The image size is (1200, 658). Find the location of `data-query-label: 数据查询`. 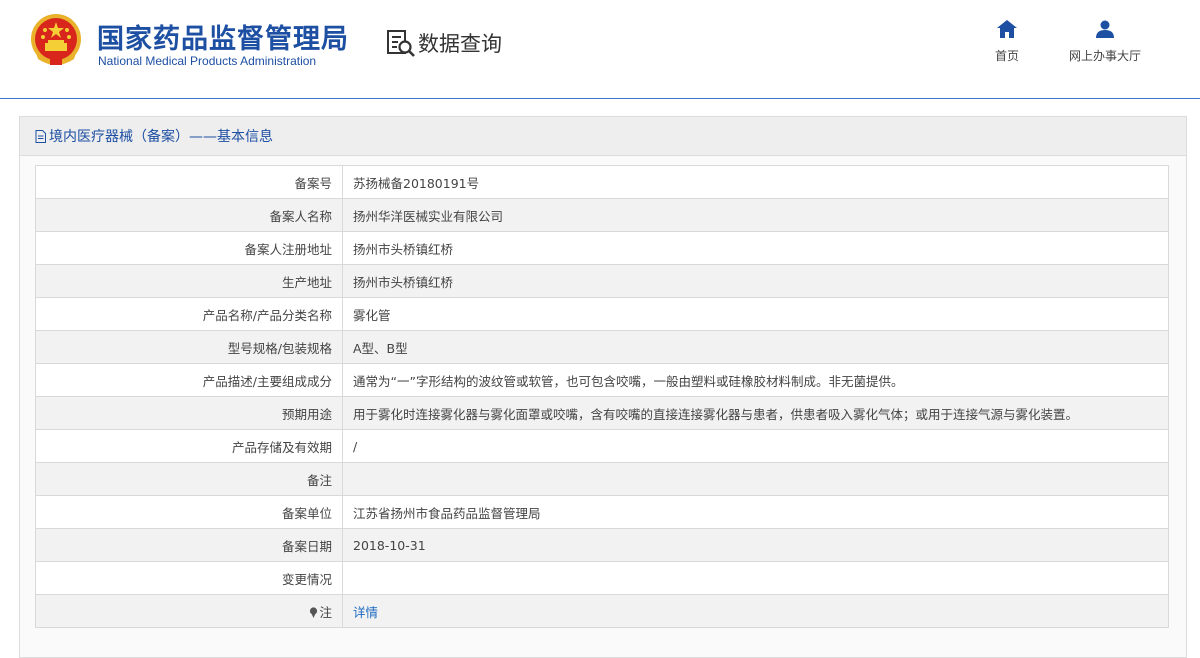

data-query-label: 数据查询 is located at coordinates (460, 44).